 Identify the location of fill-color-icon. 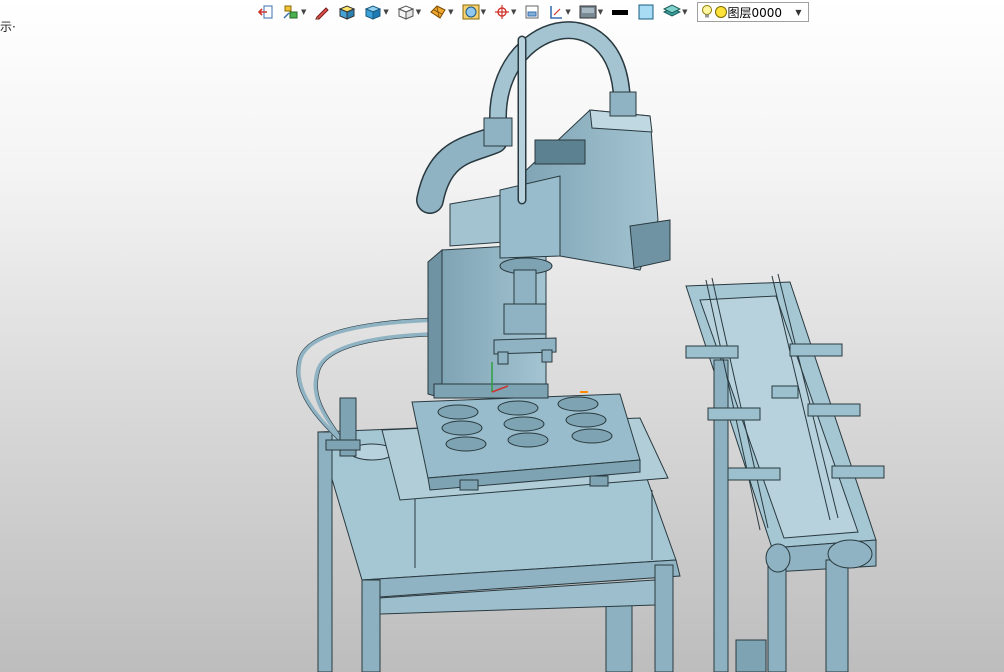
(646, 12).